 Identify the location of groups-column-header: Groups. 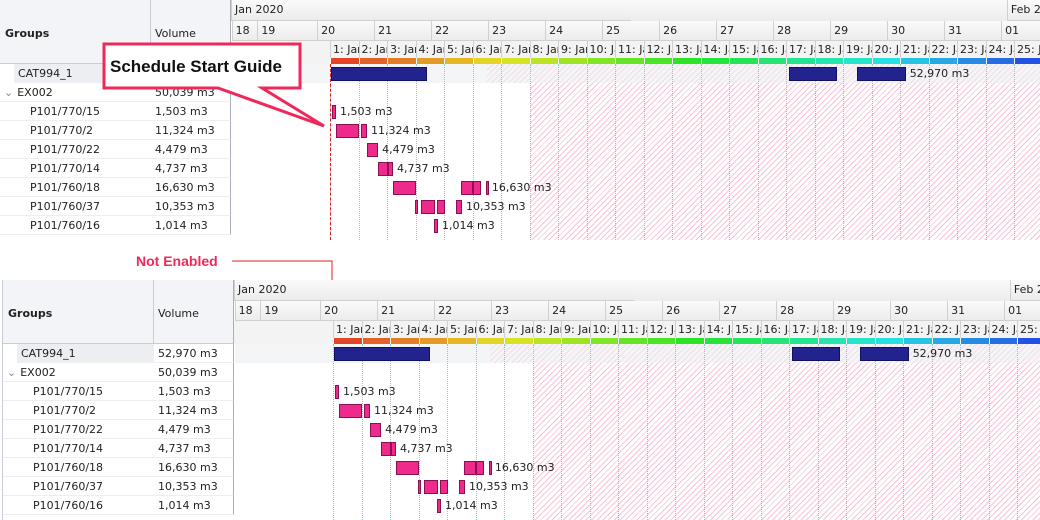
(78, 312).